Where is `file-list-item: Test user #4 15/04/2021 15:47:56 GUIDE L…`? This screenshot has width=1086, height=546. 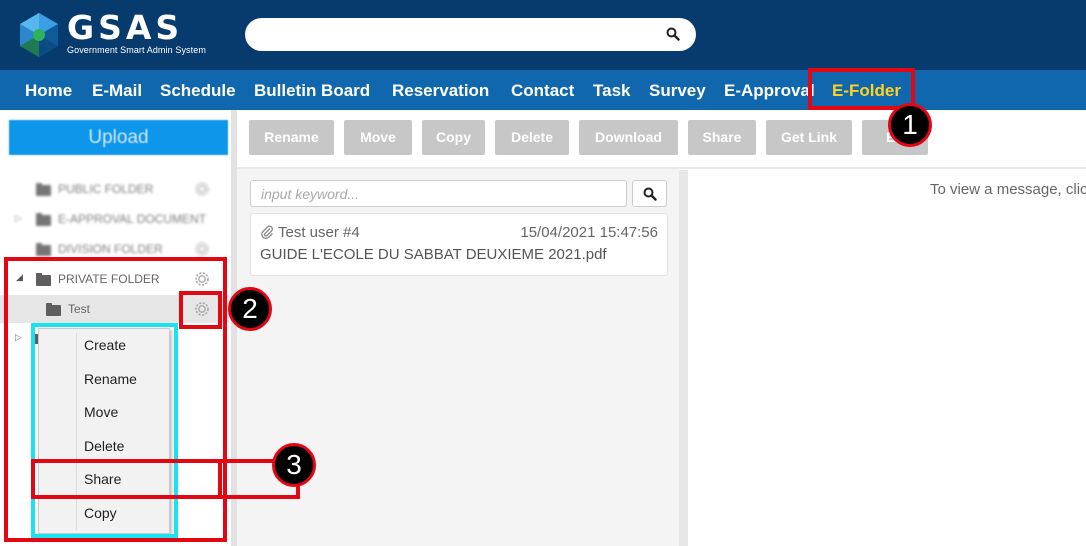
file-list-item: Test user #4 15/04/2021 15:47:56 GUIDE L… is located at coordinates (459, 244).